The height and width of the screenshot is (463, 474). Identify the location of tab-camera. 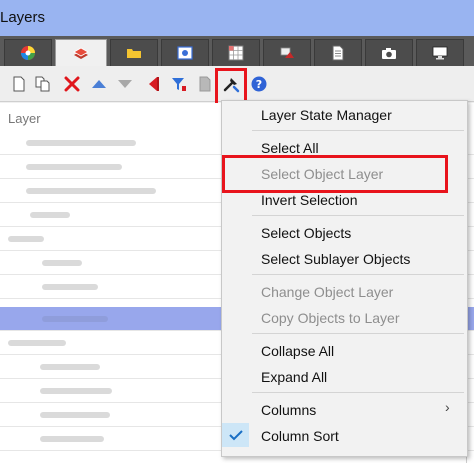
(389, 52).